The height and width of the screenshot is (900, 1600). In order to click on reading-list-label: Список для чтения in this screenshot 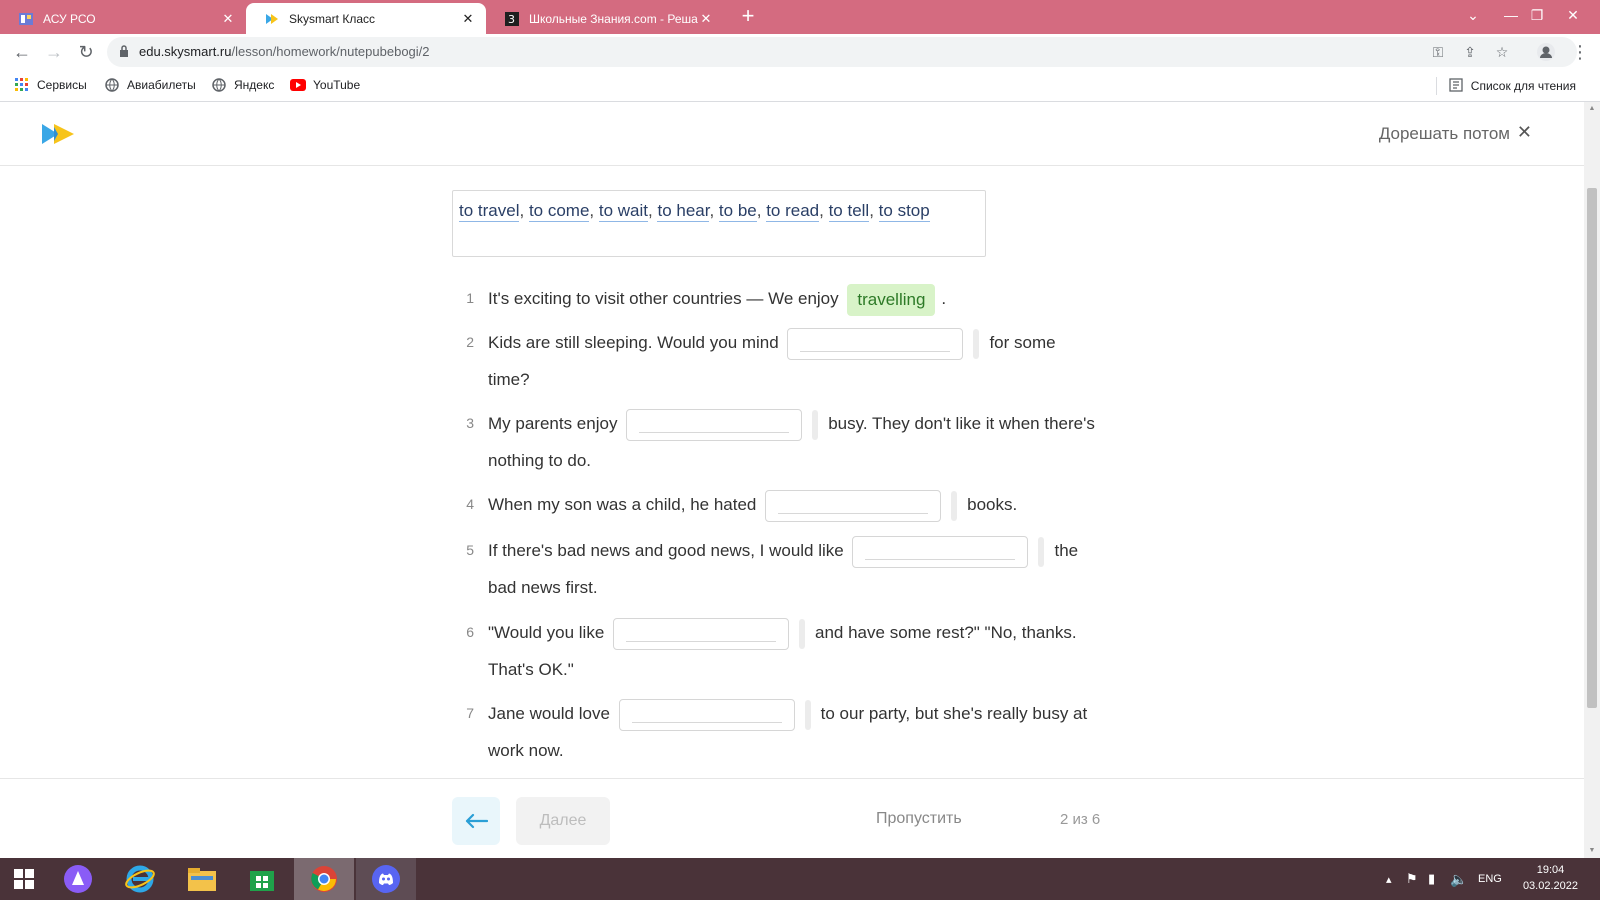, I will do `click(1523, 86)`.